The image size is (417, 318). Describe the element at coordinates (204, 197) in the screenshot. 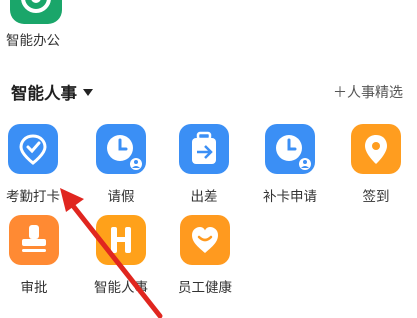

I see `app-label: 出差` at that location.